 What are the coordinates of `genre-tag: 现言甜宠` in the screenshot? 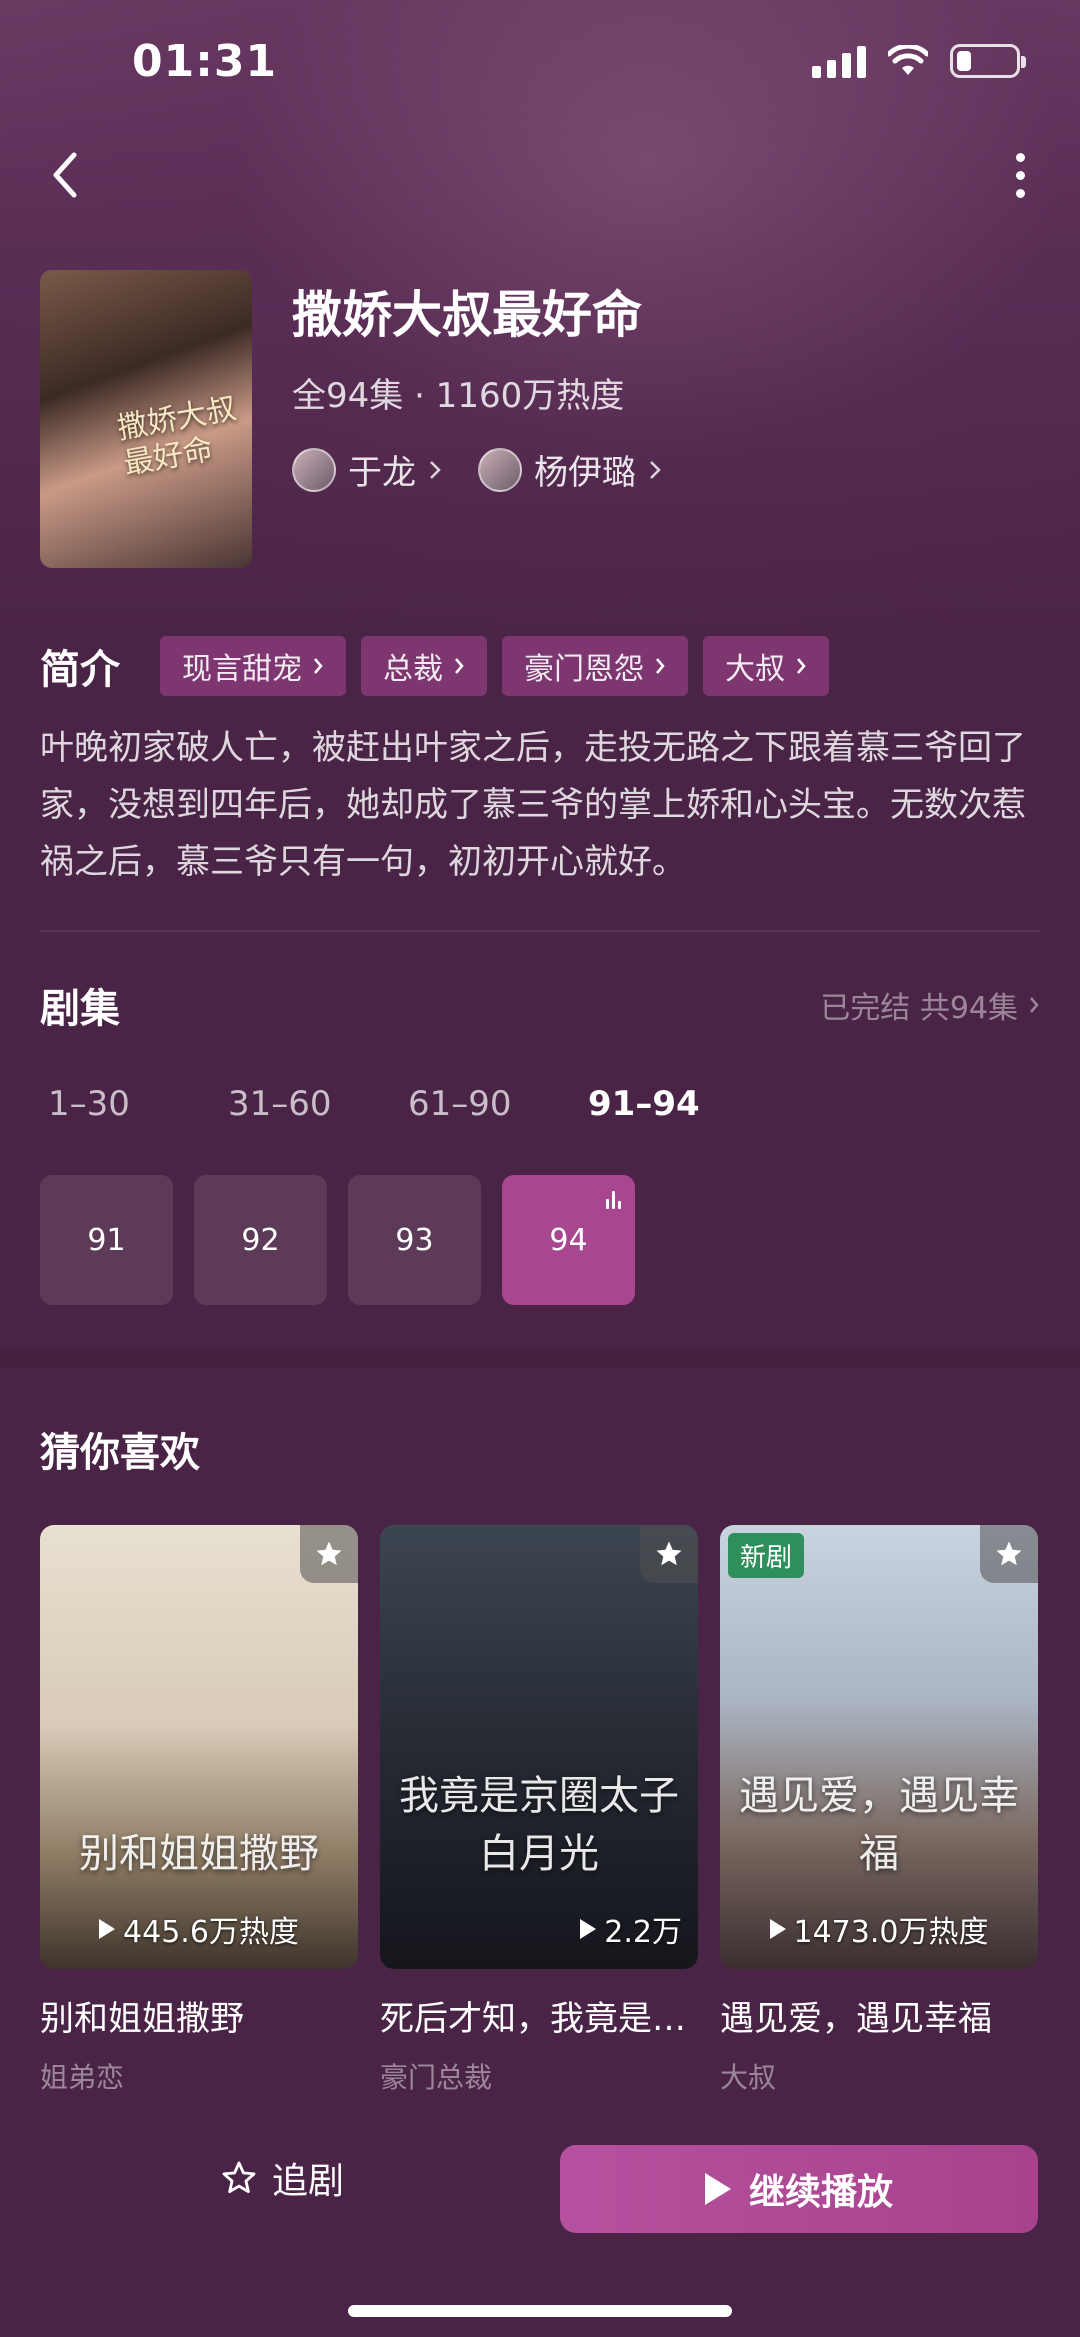 It's located at (253, 666).